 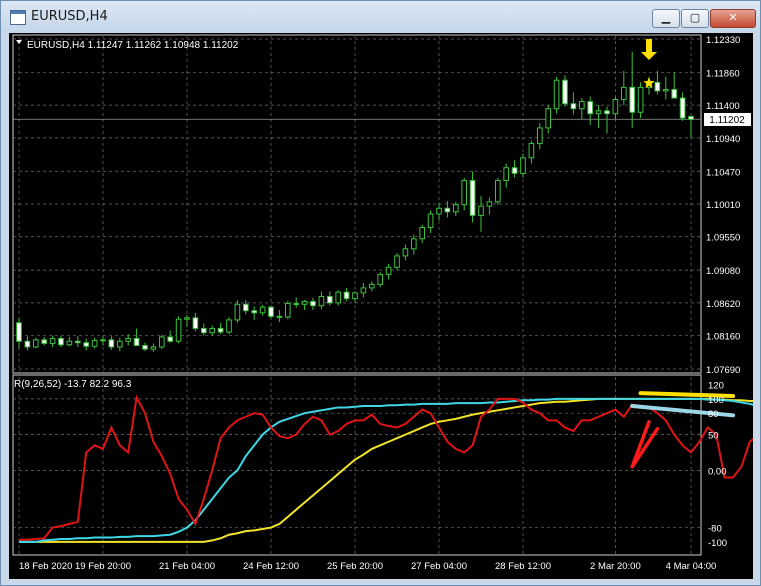 I want to click on price-axis-tick: 1.11860, so click(x=723, y=73).